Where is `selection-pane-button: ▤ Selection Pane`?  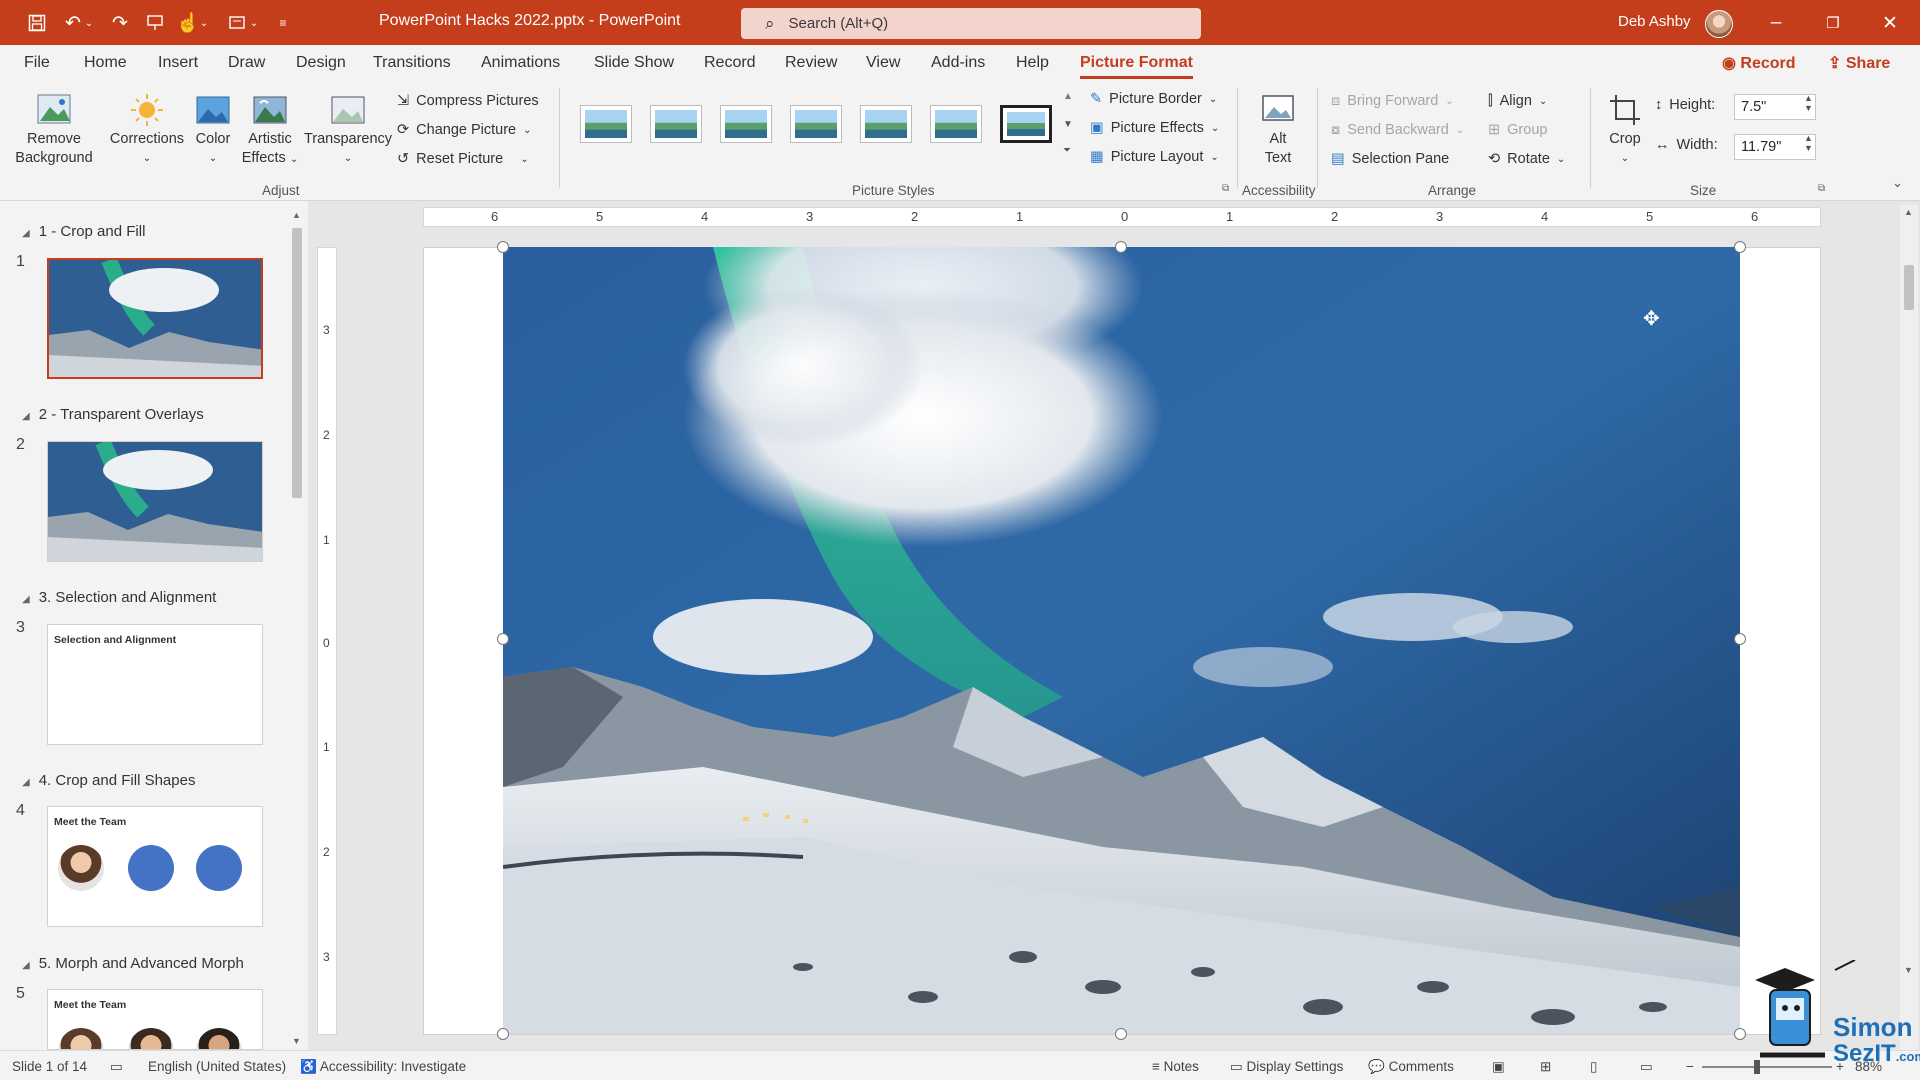 selection-pane-button: ▤ Selection Pane is located at coordinates (1390, 159).